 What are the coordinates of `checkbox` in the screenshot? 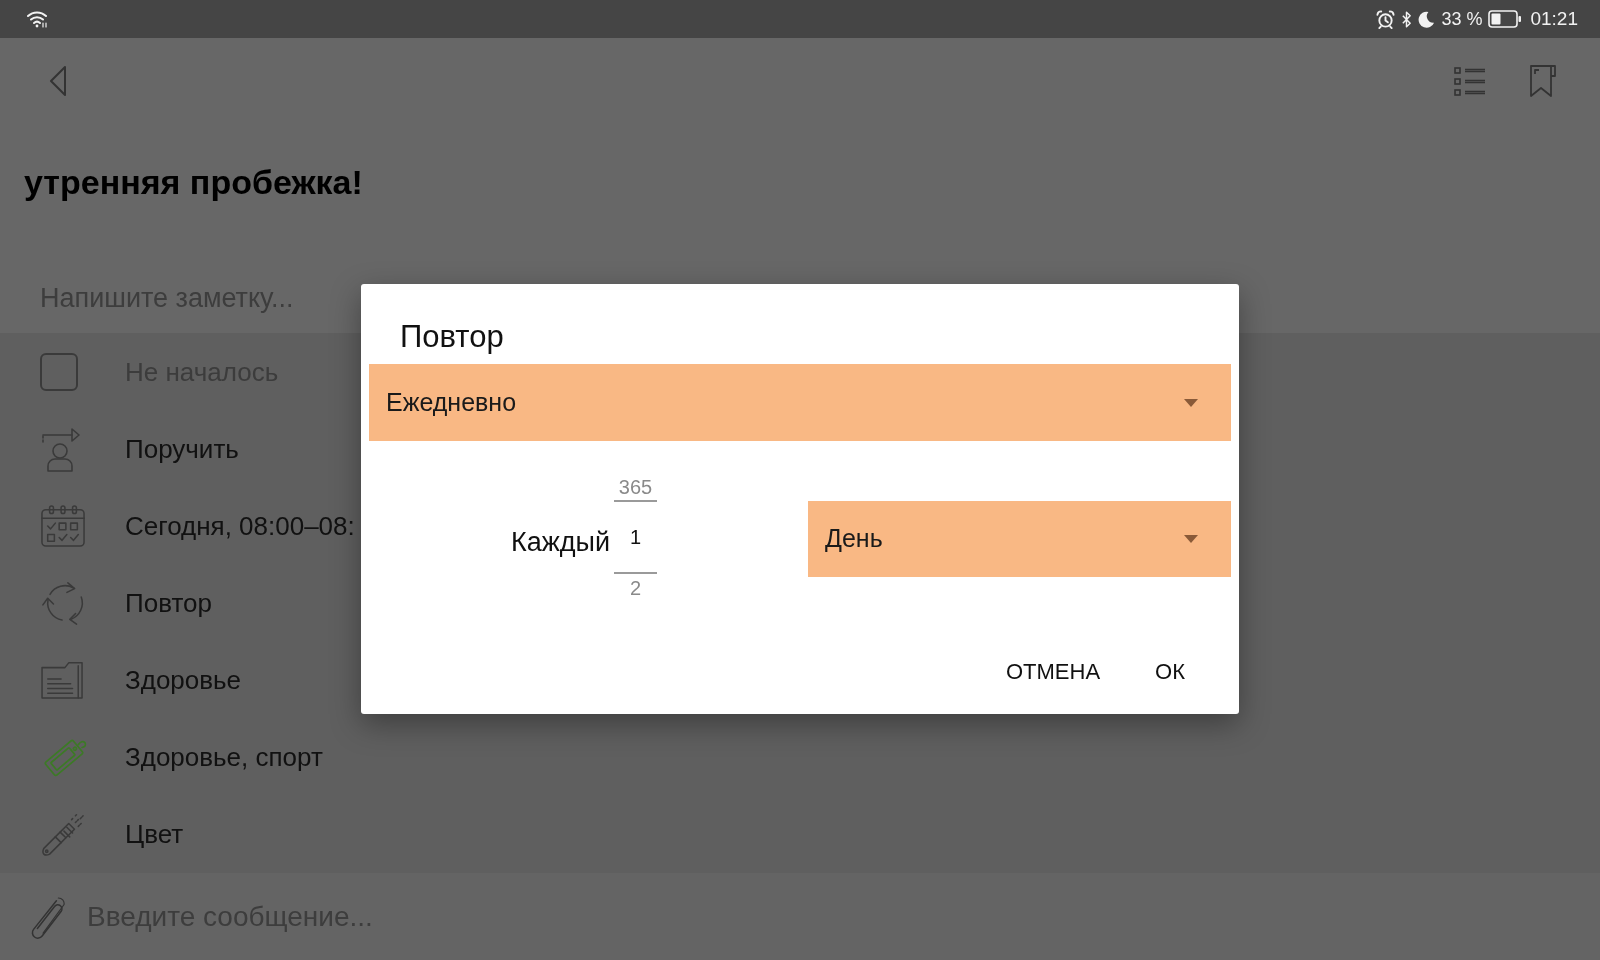 It's located at (59, 371).